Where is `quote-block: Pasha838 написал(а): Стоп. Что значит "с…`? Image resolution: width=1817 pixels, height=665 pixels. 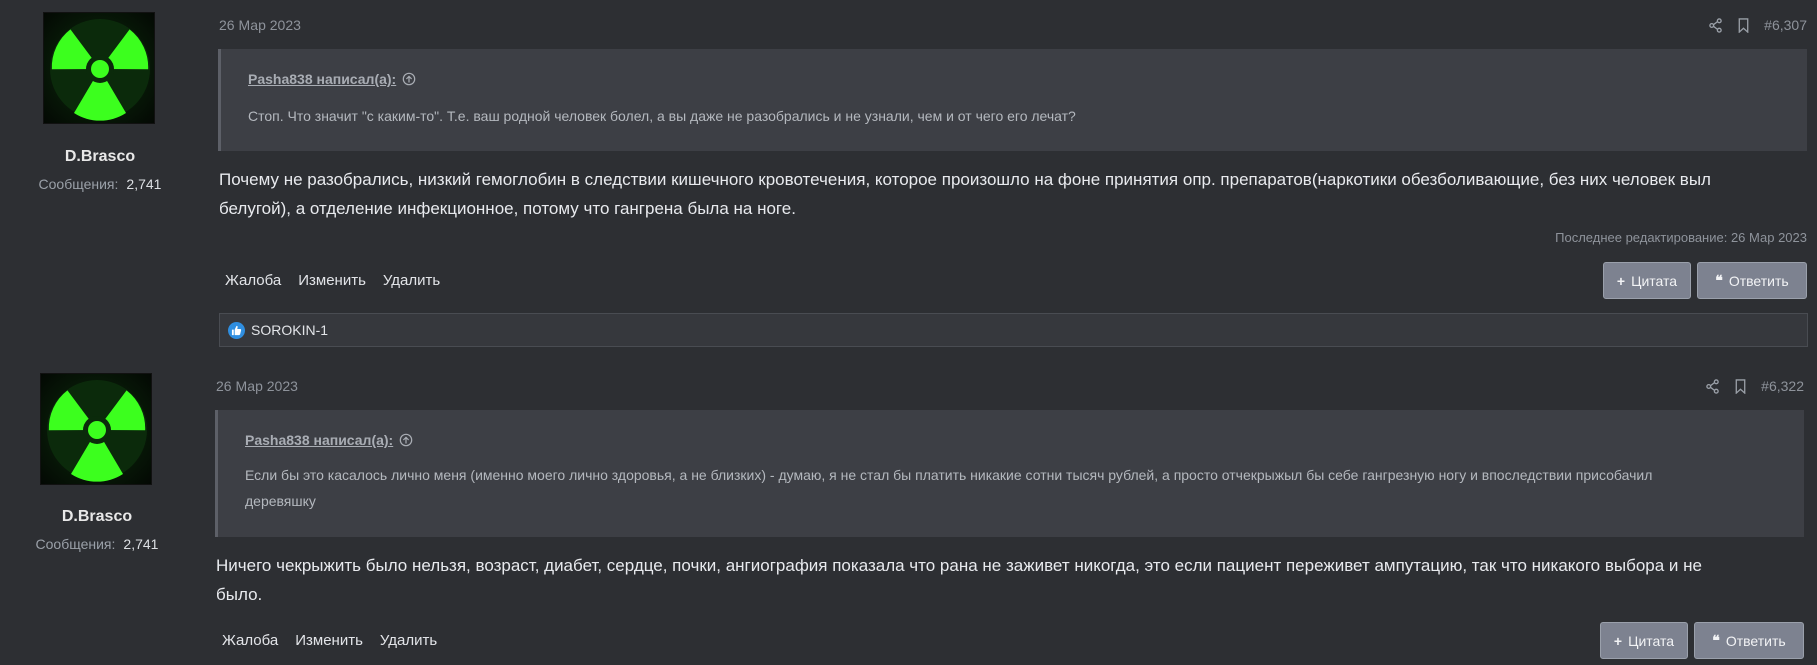 quote-block: Pasha838 написал(а): Стоп. Что значит "с… is located at coordinates (1012, 100).